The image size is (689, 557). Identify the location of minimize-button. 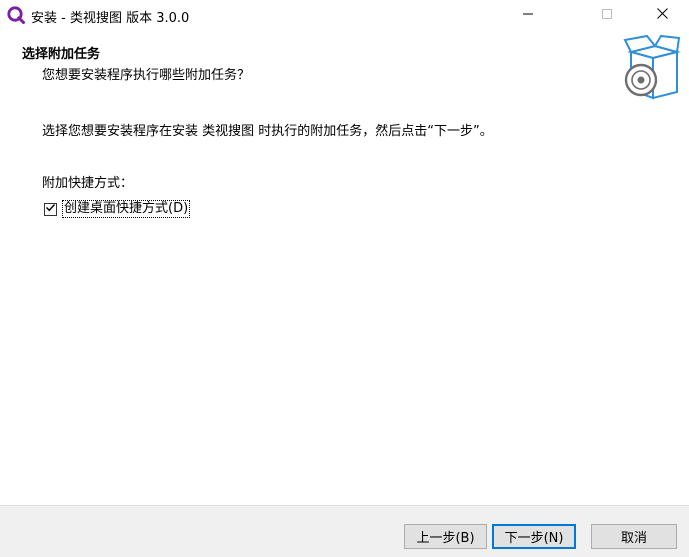
(528, 15).